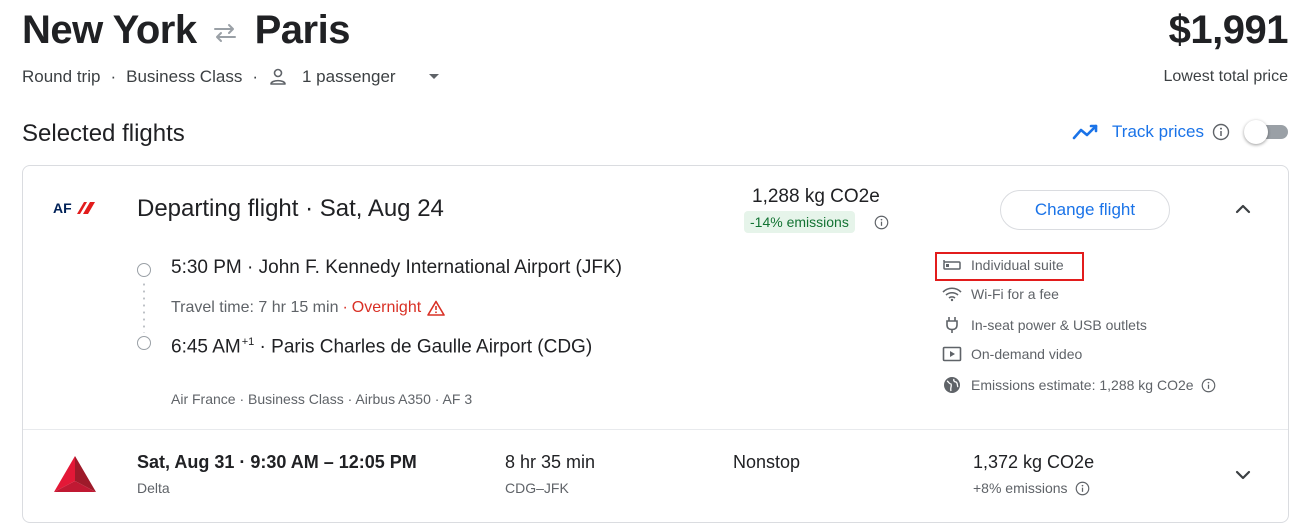  What do you see at coordinates (226, 33) in the screenshot?
I see `swap-arrows-icon` at bounding box center [226, 33].